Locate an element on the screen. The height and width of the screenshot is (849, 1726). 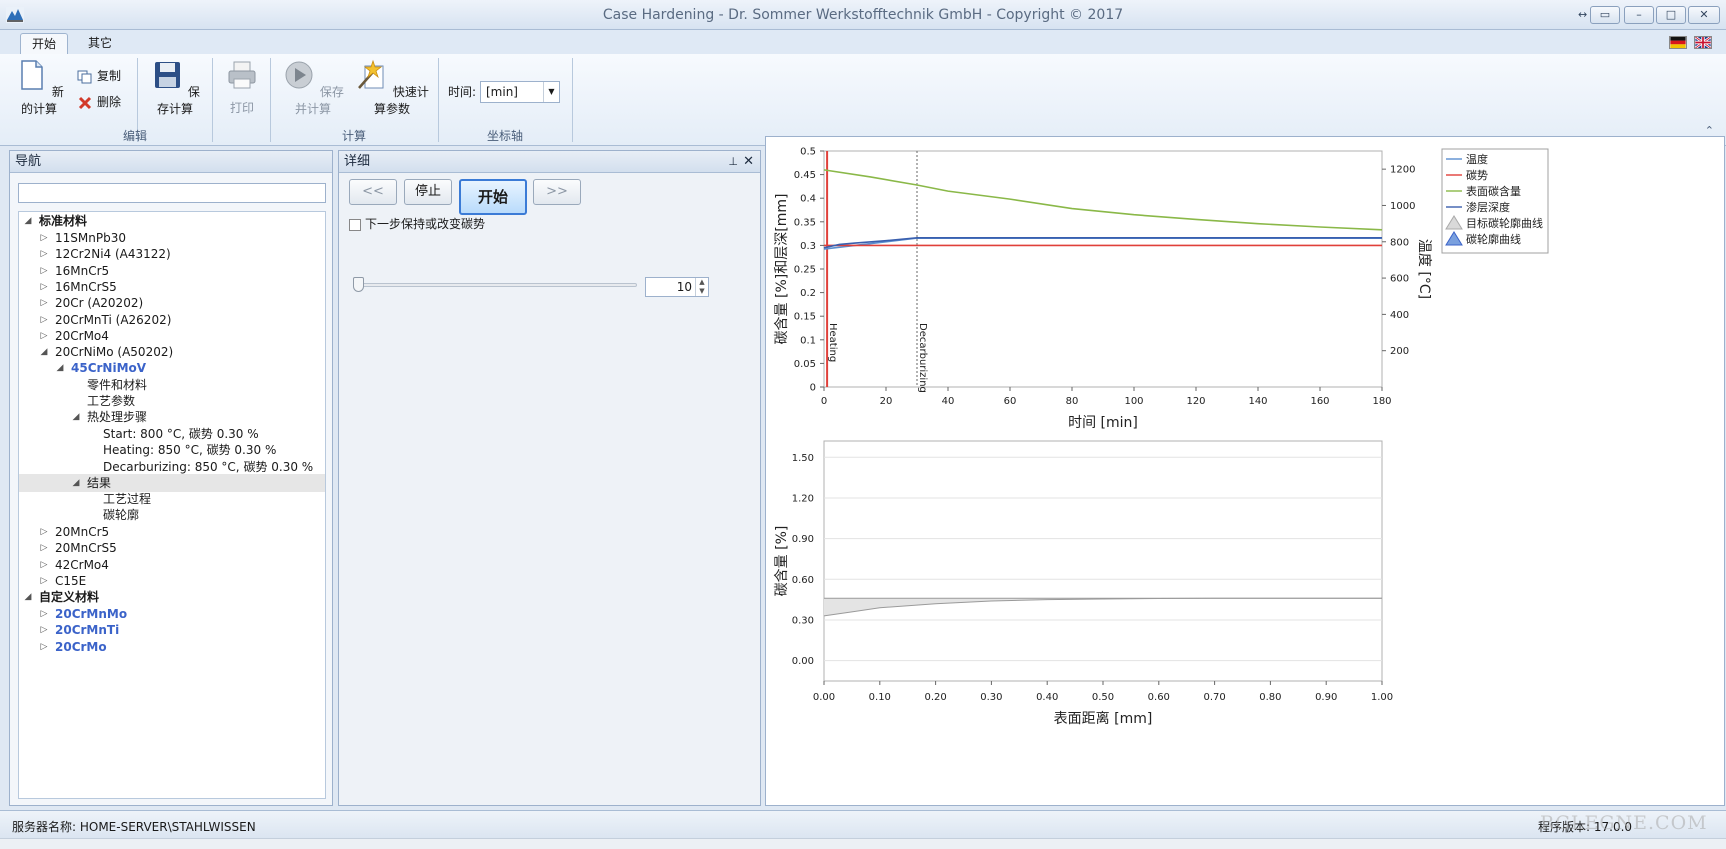
minimize-button: – is located at coordinates (1639, 15).